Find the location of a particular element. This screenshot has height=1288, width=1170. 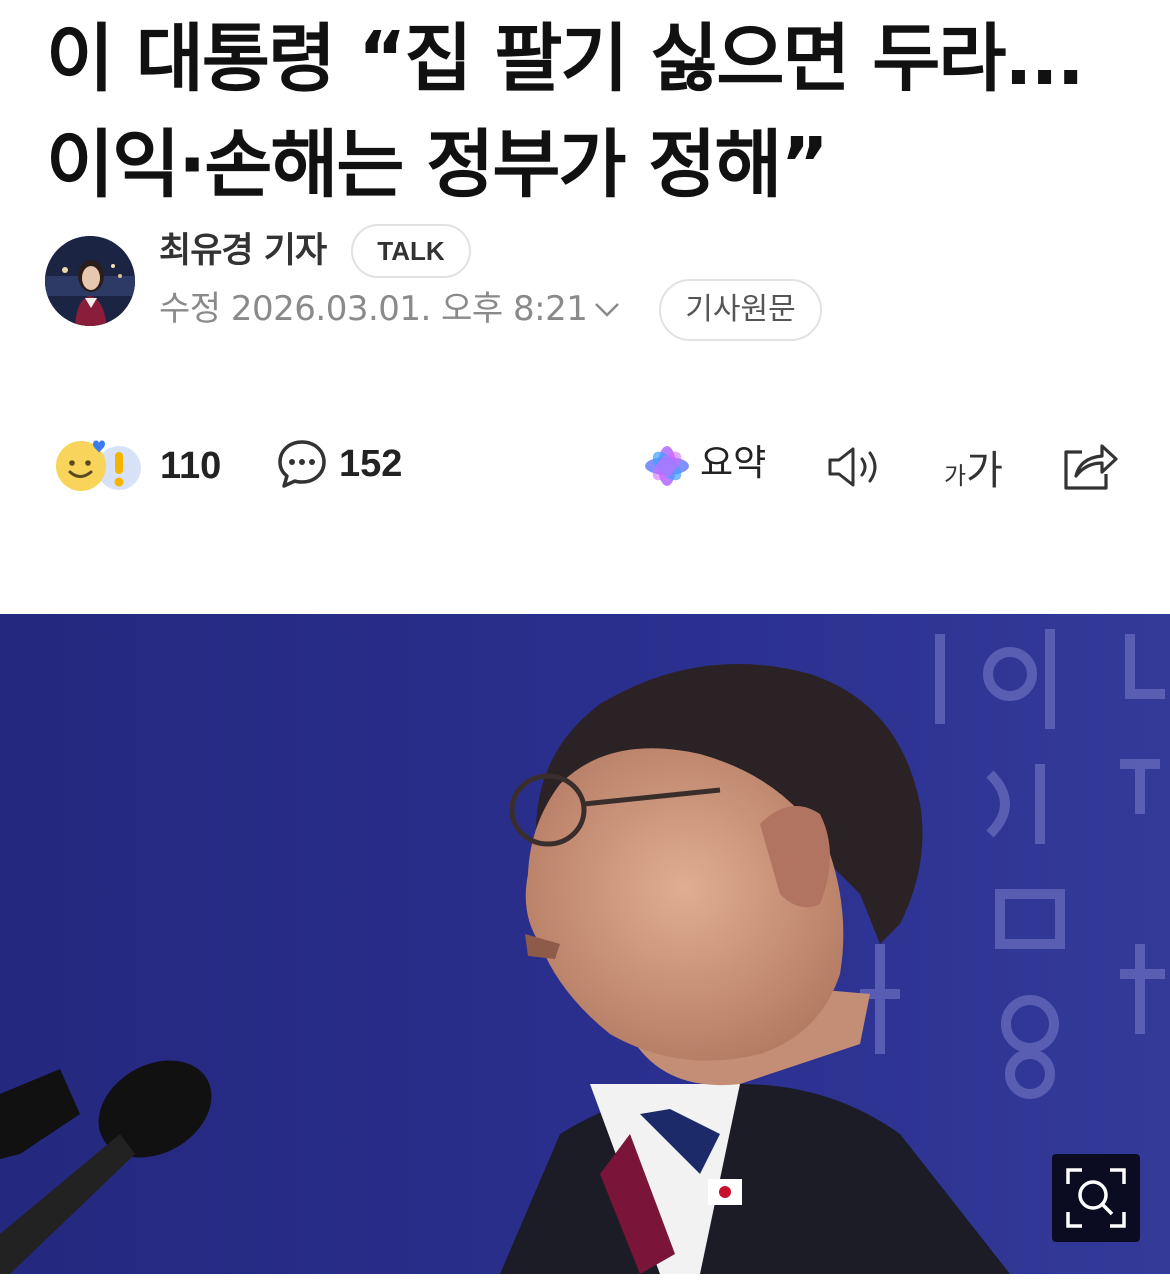

ai-summary-icon is located at coordinates (667, 468).